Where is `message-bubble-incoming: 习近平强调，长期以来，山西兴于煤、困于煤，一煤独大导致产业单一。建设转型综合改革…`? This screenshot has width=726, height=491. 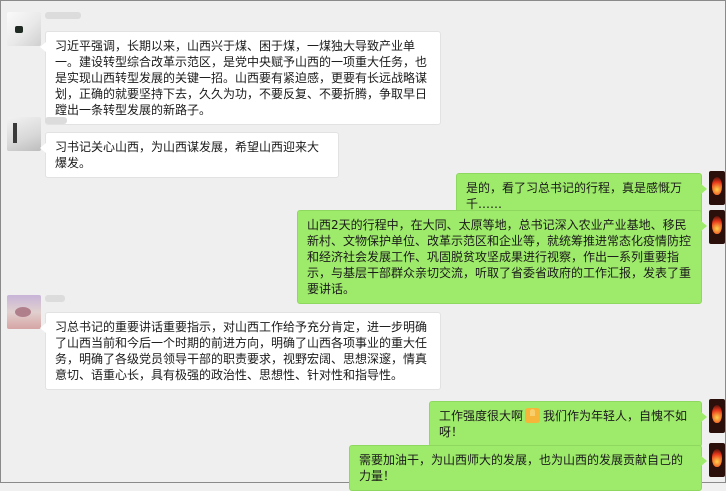
message-bubble-incoming: 习近平强调，长期以来，山西兴于煤、困于煤，一煤独大导致产业单一。建设转型综合改革… is located at coordinates (240, 78).